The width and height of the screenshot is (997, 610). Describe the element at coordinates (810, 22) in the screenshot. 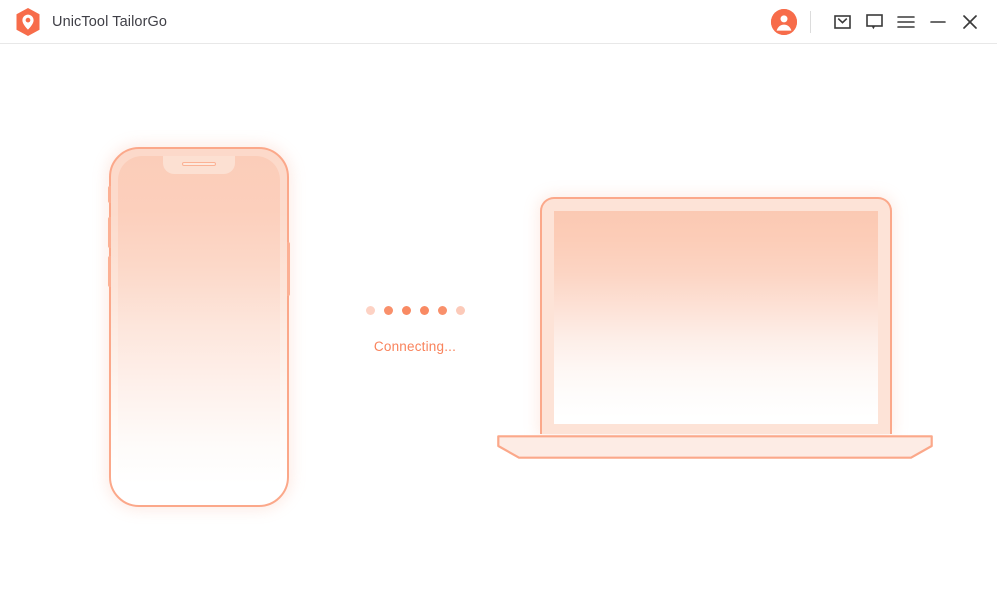

I see `controls-divider` at that location.